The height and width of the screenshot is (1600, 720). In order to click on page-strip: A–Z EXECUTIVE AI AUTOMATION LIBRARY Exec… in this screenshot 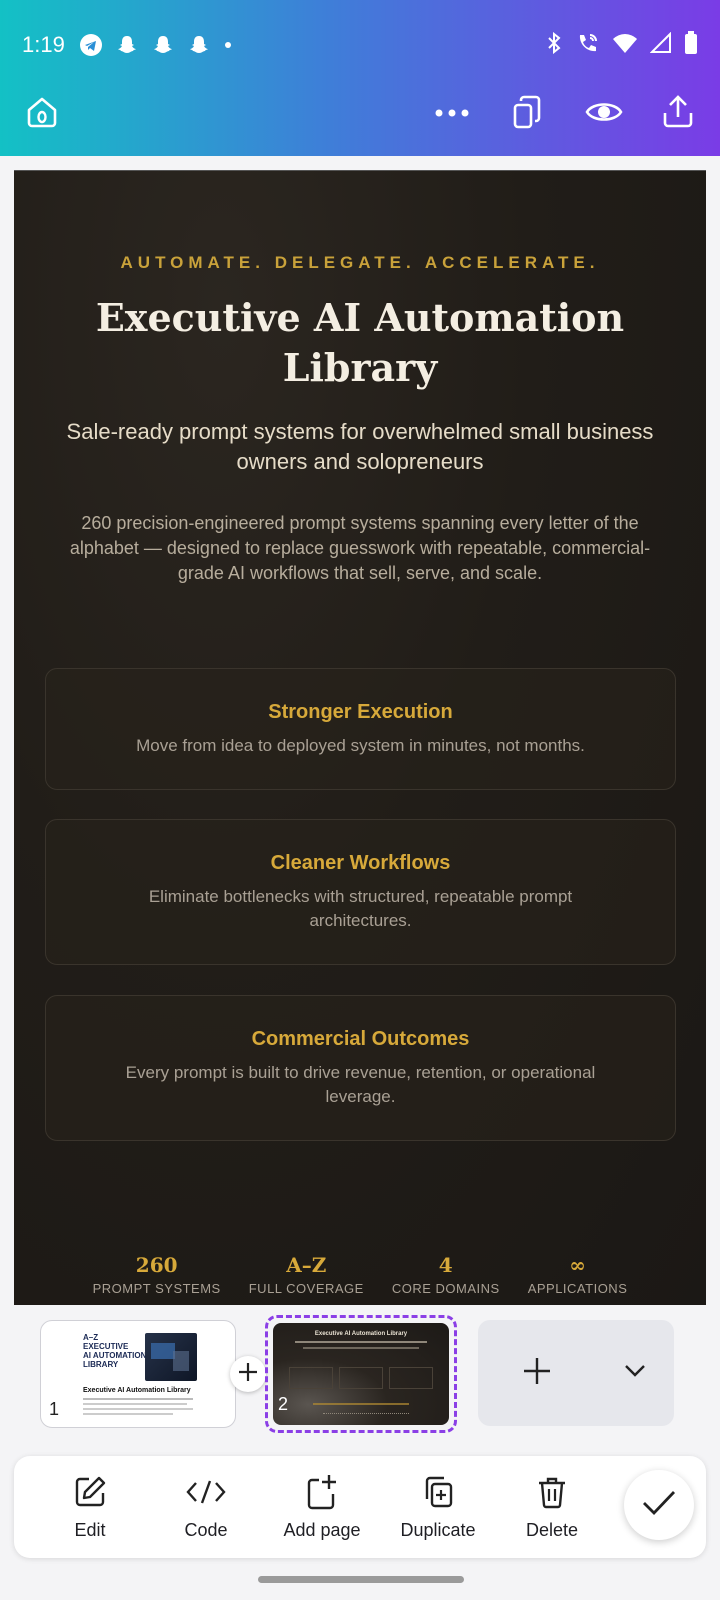, I will do `click(360, 1377)`.